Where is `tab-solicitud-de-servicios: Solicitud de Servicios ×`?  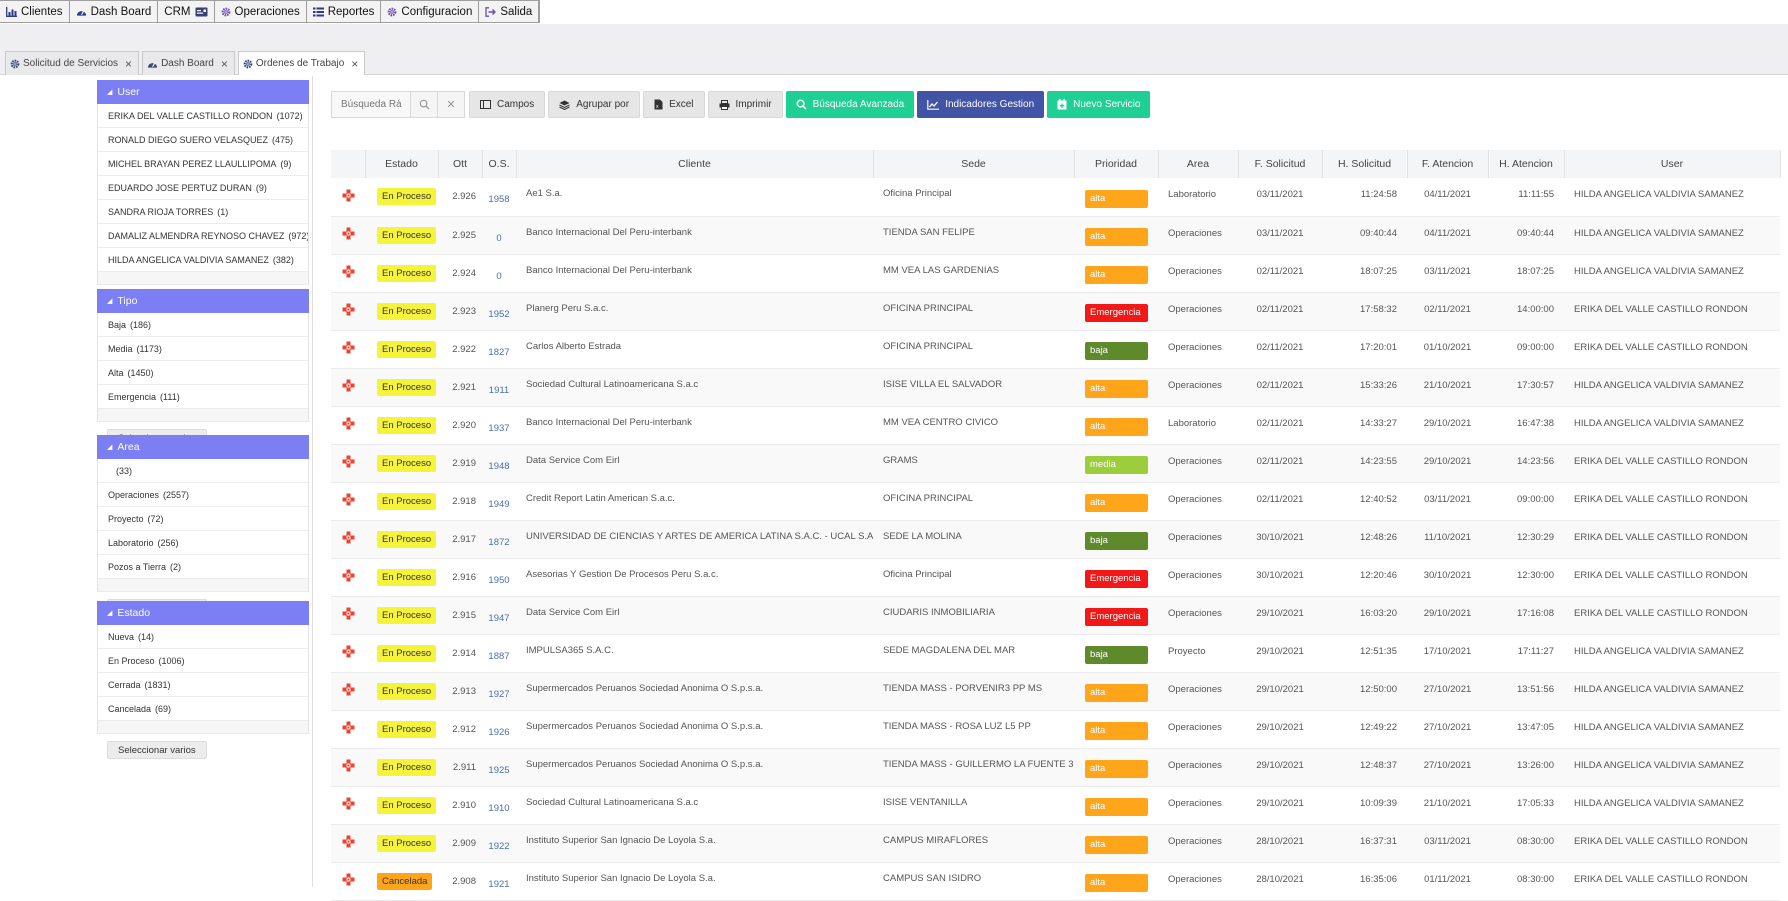 tab-solicitud-de-servicios: Solicitud de Servicios × is located at coordinates (72, 63).